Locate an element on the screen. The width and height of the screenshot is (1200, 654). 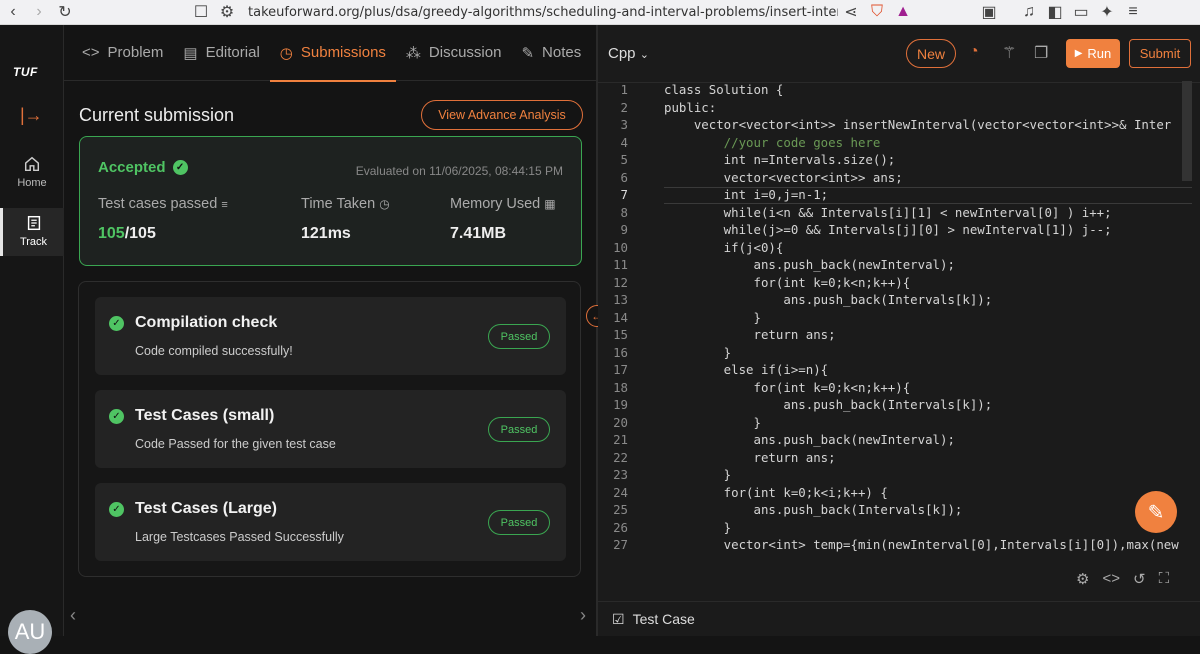
line-number: 25 is located at coordinates (620, 509).